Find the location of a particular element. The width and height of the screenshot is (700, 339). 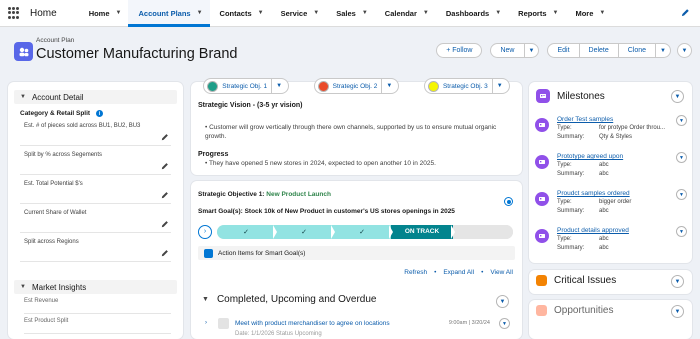

milestones-menu-button: ▼ is located at coordinates (677, 96).